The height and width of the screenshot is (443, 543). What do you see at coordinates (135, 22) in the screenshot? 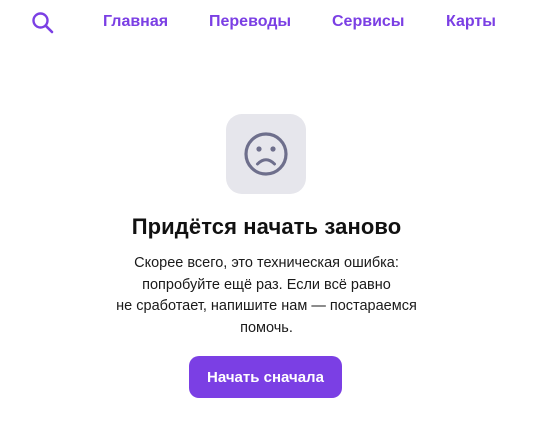
I see `nav-link-home: Главная` at bounding box center [135, 22].